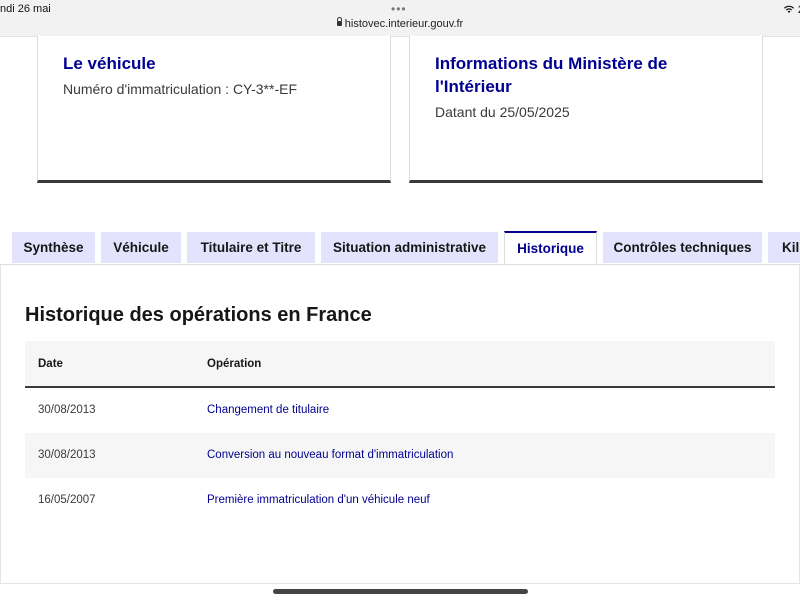  I want to click on tab-vehicule: Véhicule, so click(141, 247).